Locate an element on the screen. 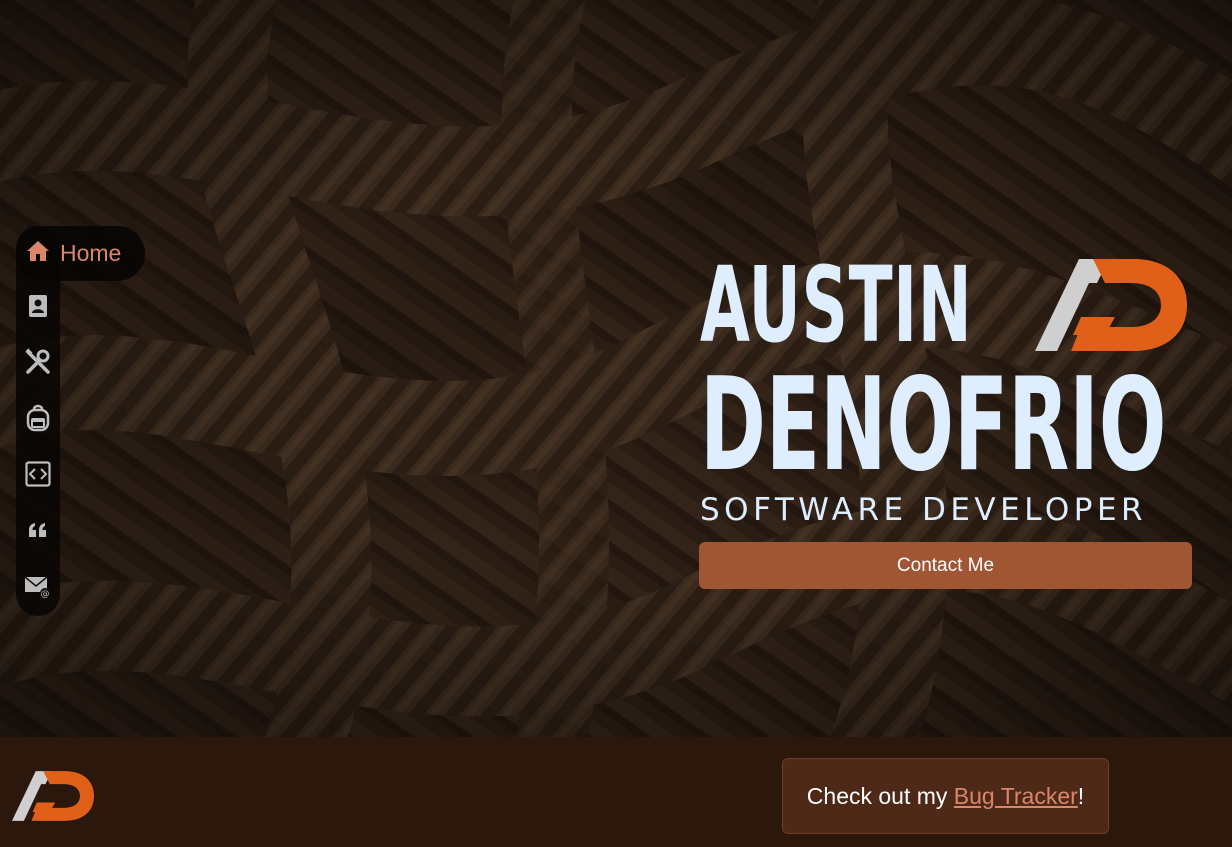 This screenshot has height=847, width=1232. nav-item-projects is located at coordinates (38, 476).